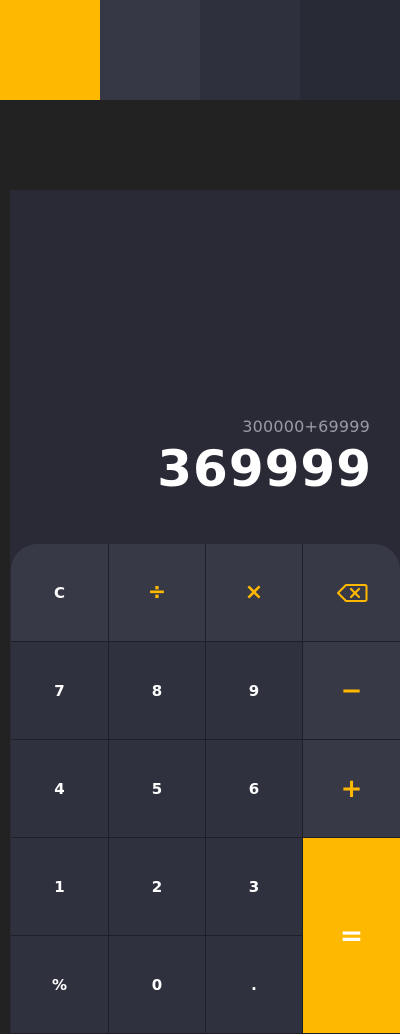 The height and width of the screenshot is (1034, 400). Describe the element at coordinates (254, 886) in the screenshot. I see `key-3: 3` at that location.